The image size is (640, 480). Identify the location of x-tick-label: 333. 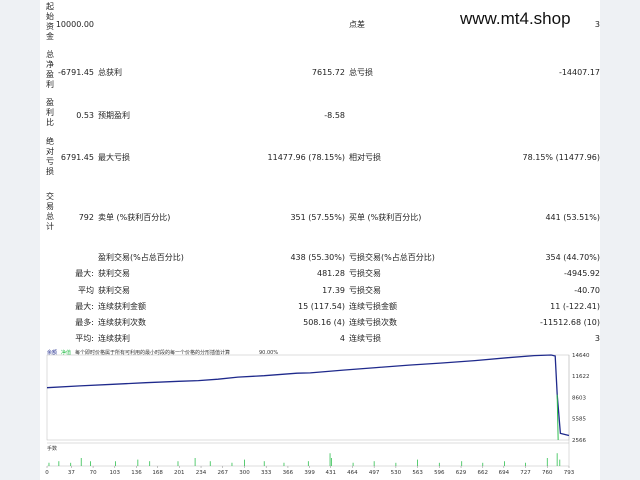
(266, 473).